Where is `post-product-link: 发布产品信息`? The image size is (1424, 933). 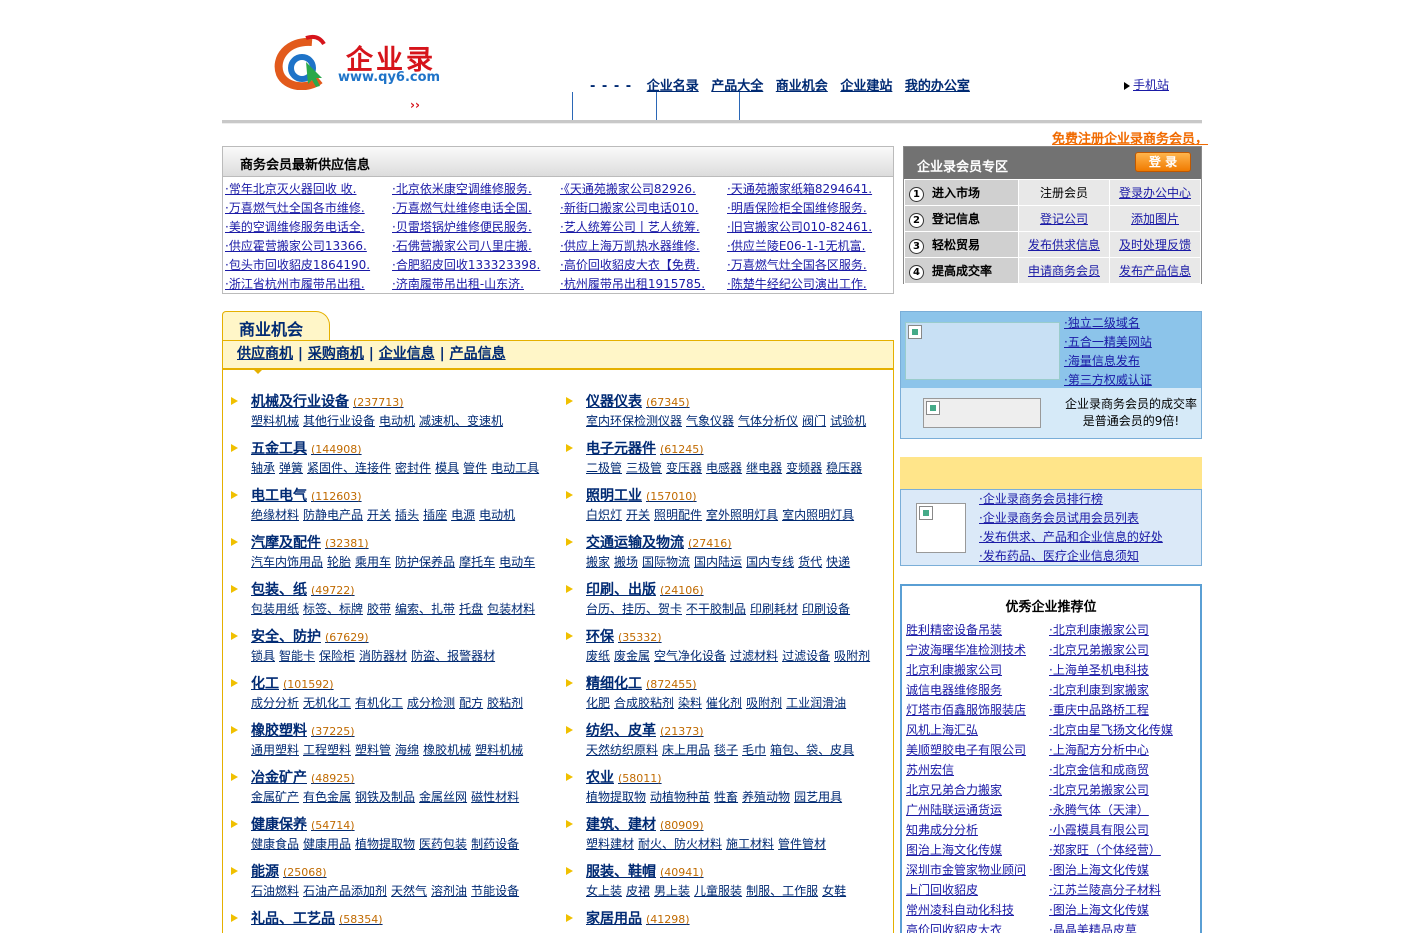 post-product-link: 发布产品信息 is located at coordinates (1155, 271).